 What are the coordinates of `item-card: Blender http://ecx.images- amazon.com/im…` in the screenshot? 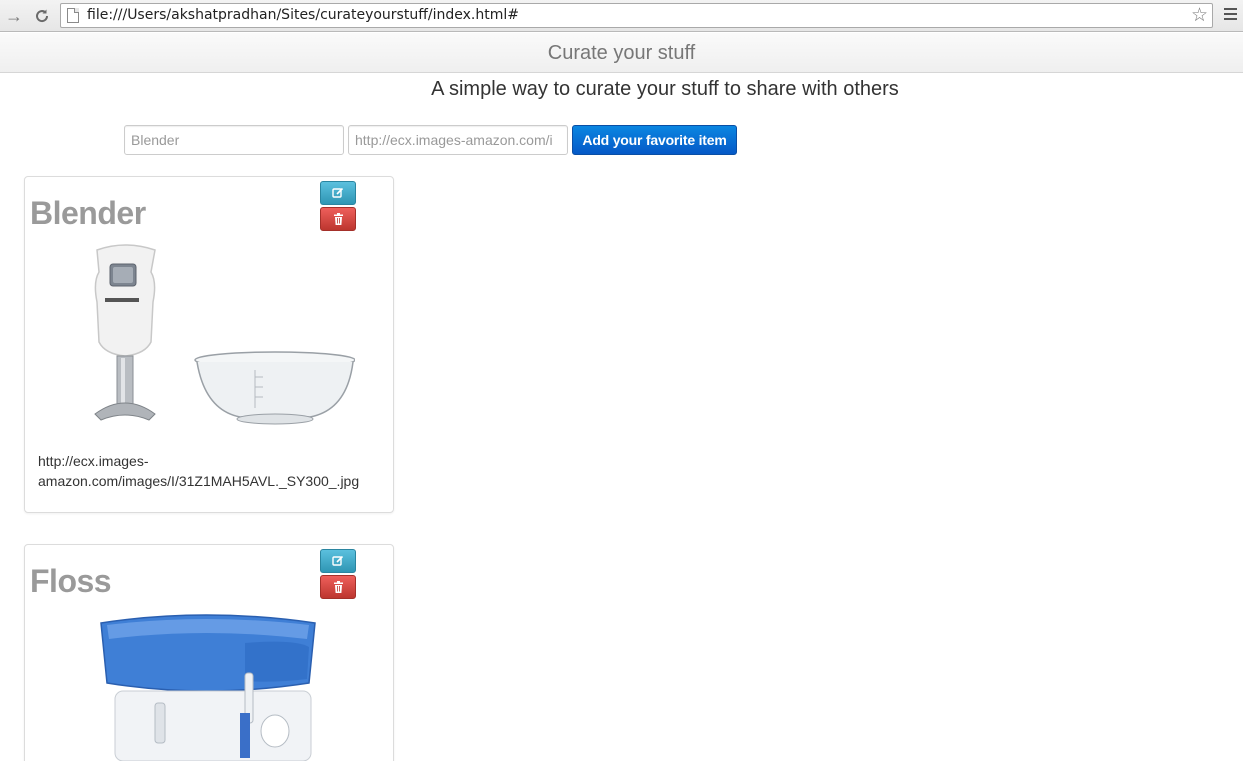 It's located at (209, 344).